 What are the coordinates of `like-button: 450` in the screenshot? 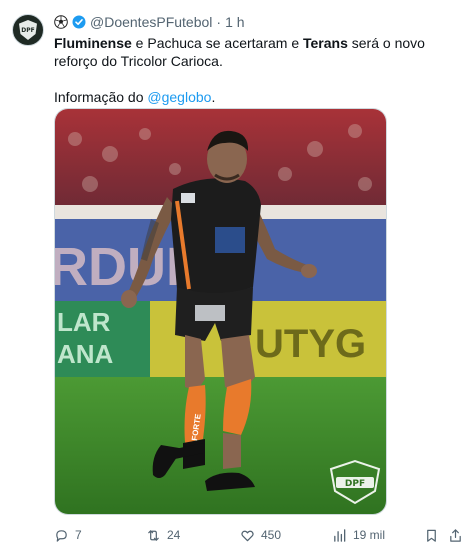 It's located at (260, 535).